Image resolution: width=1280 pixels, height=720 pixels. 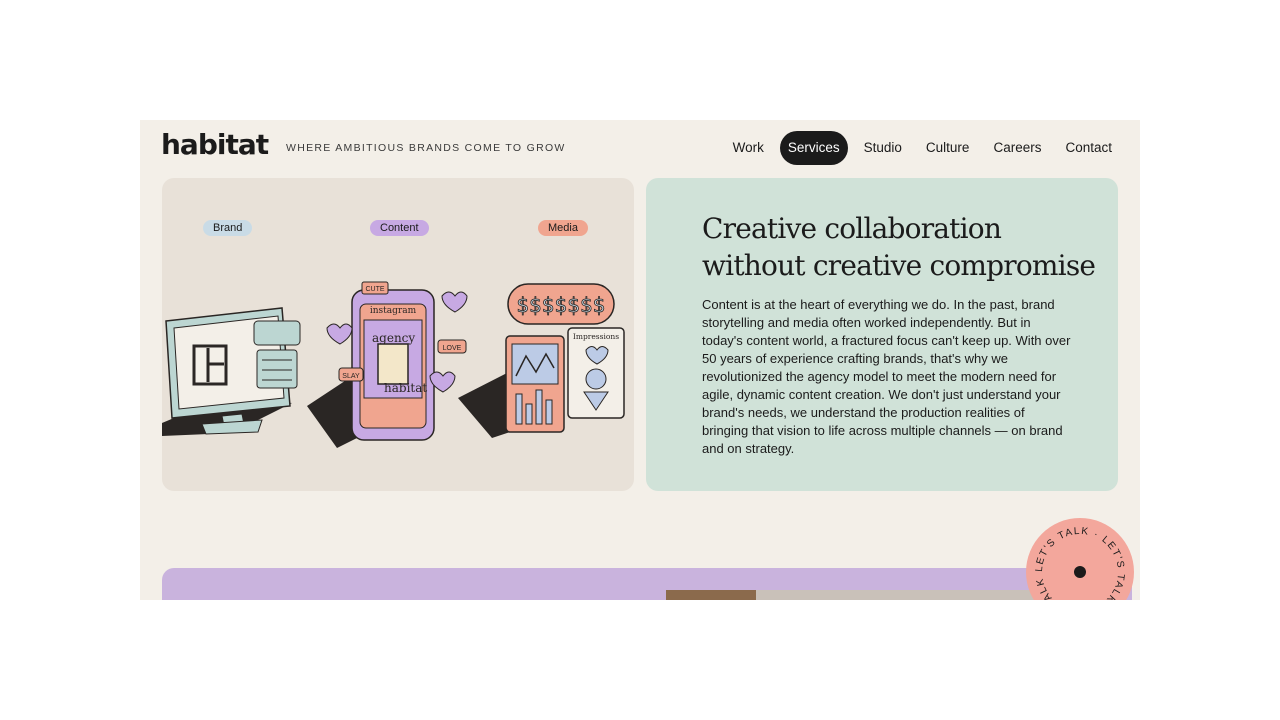 I want to click on tag-slay: SLAY, so click(x=351, y=376).